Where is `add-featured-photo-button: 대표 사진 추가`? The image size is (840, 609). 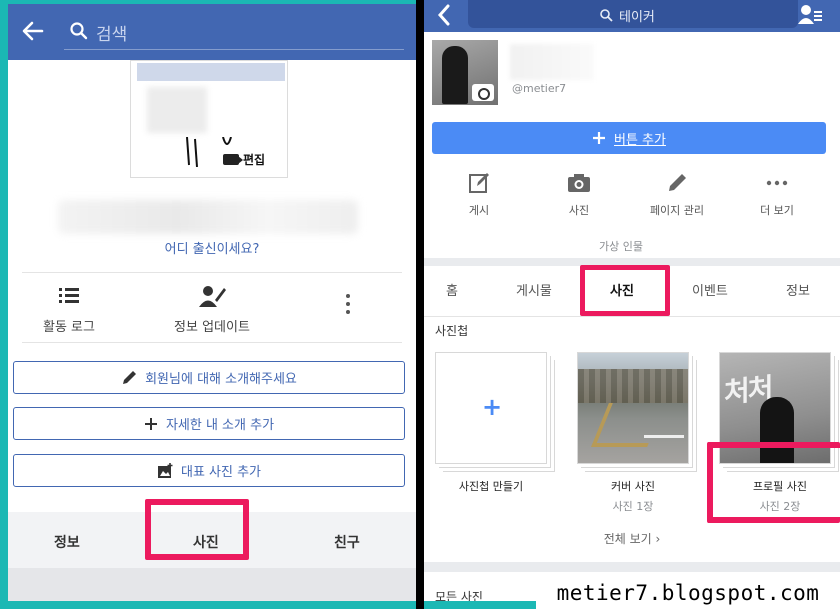 add-featured-photo-button: 대표 사진 추가 is located at coordinates (209, 470).